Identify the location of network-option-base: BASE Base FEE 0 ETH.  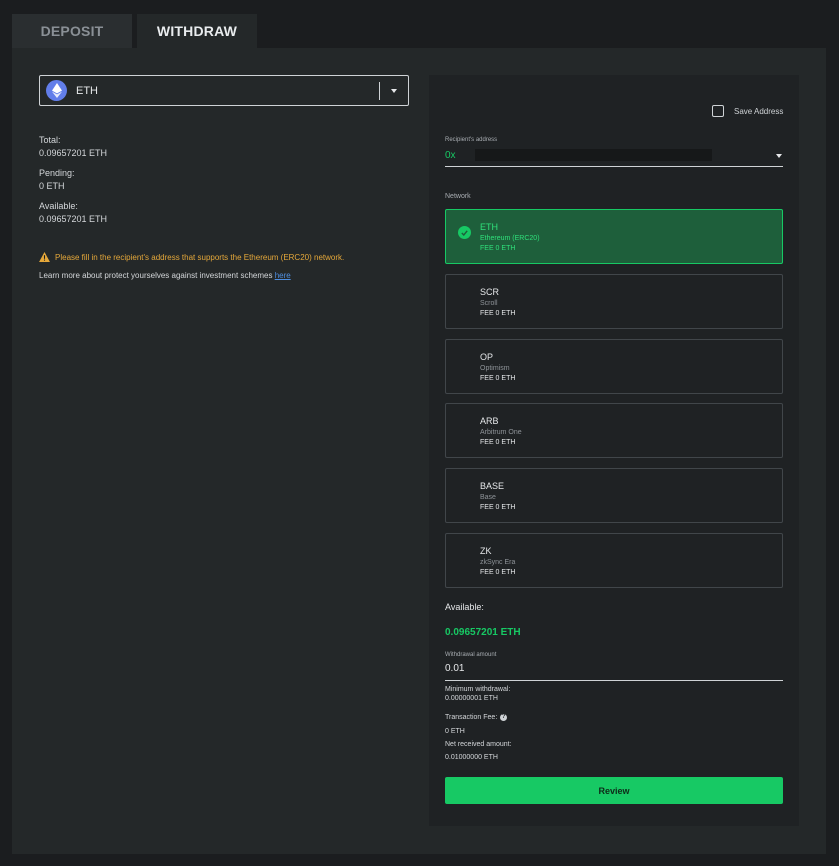
(614, 495).